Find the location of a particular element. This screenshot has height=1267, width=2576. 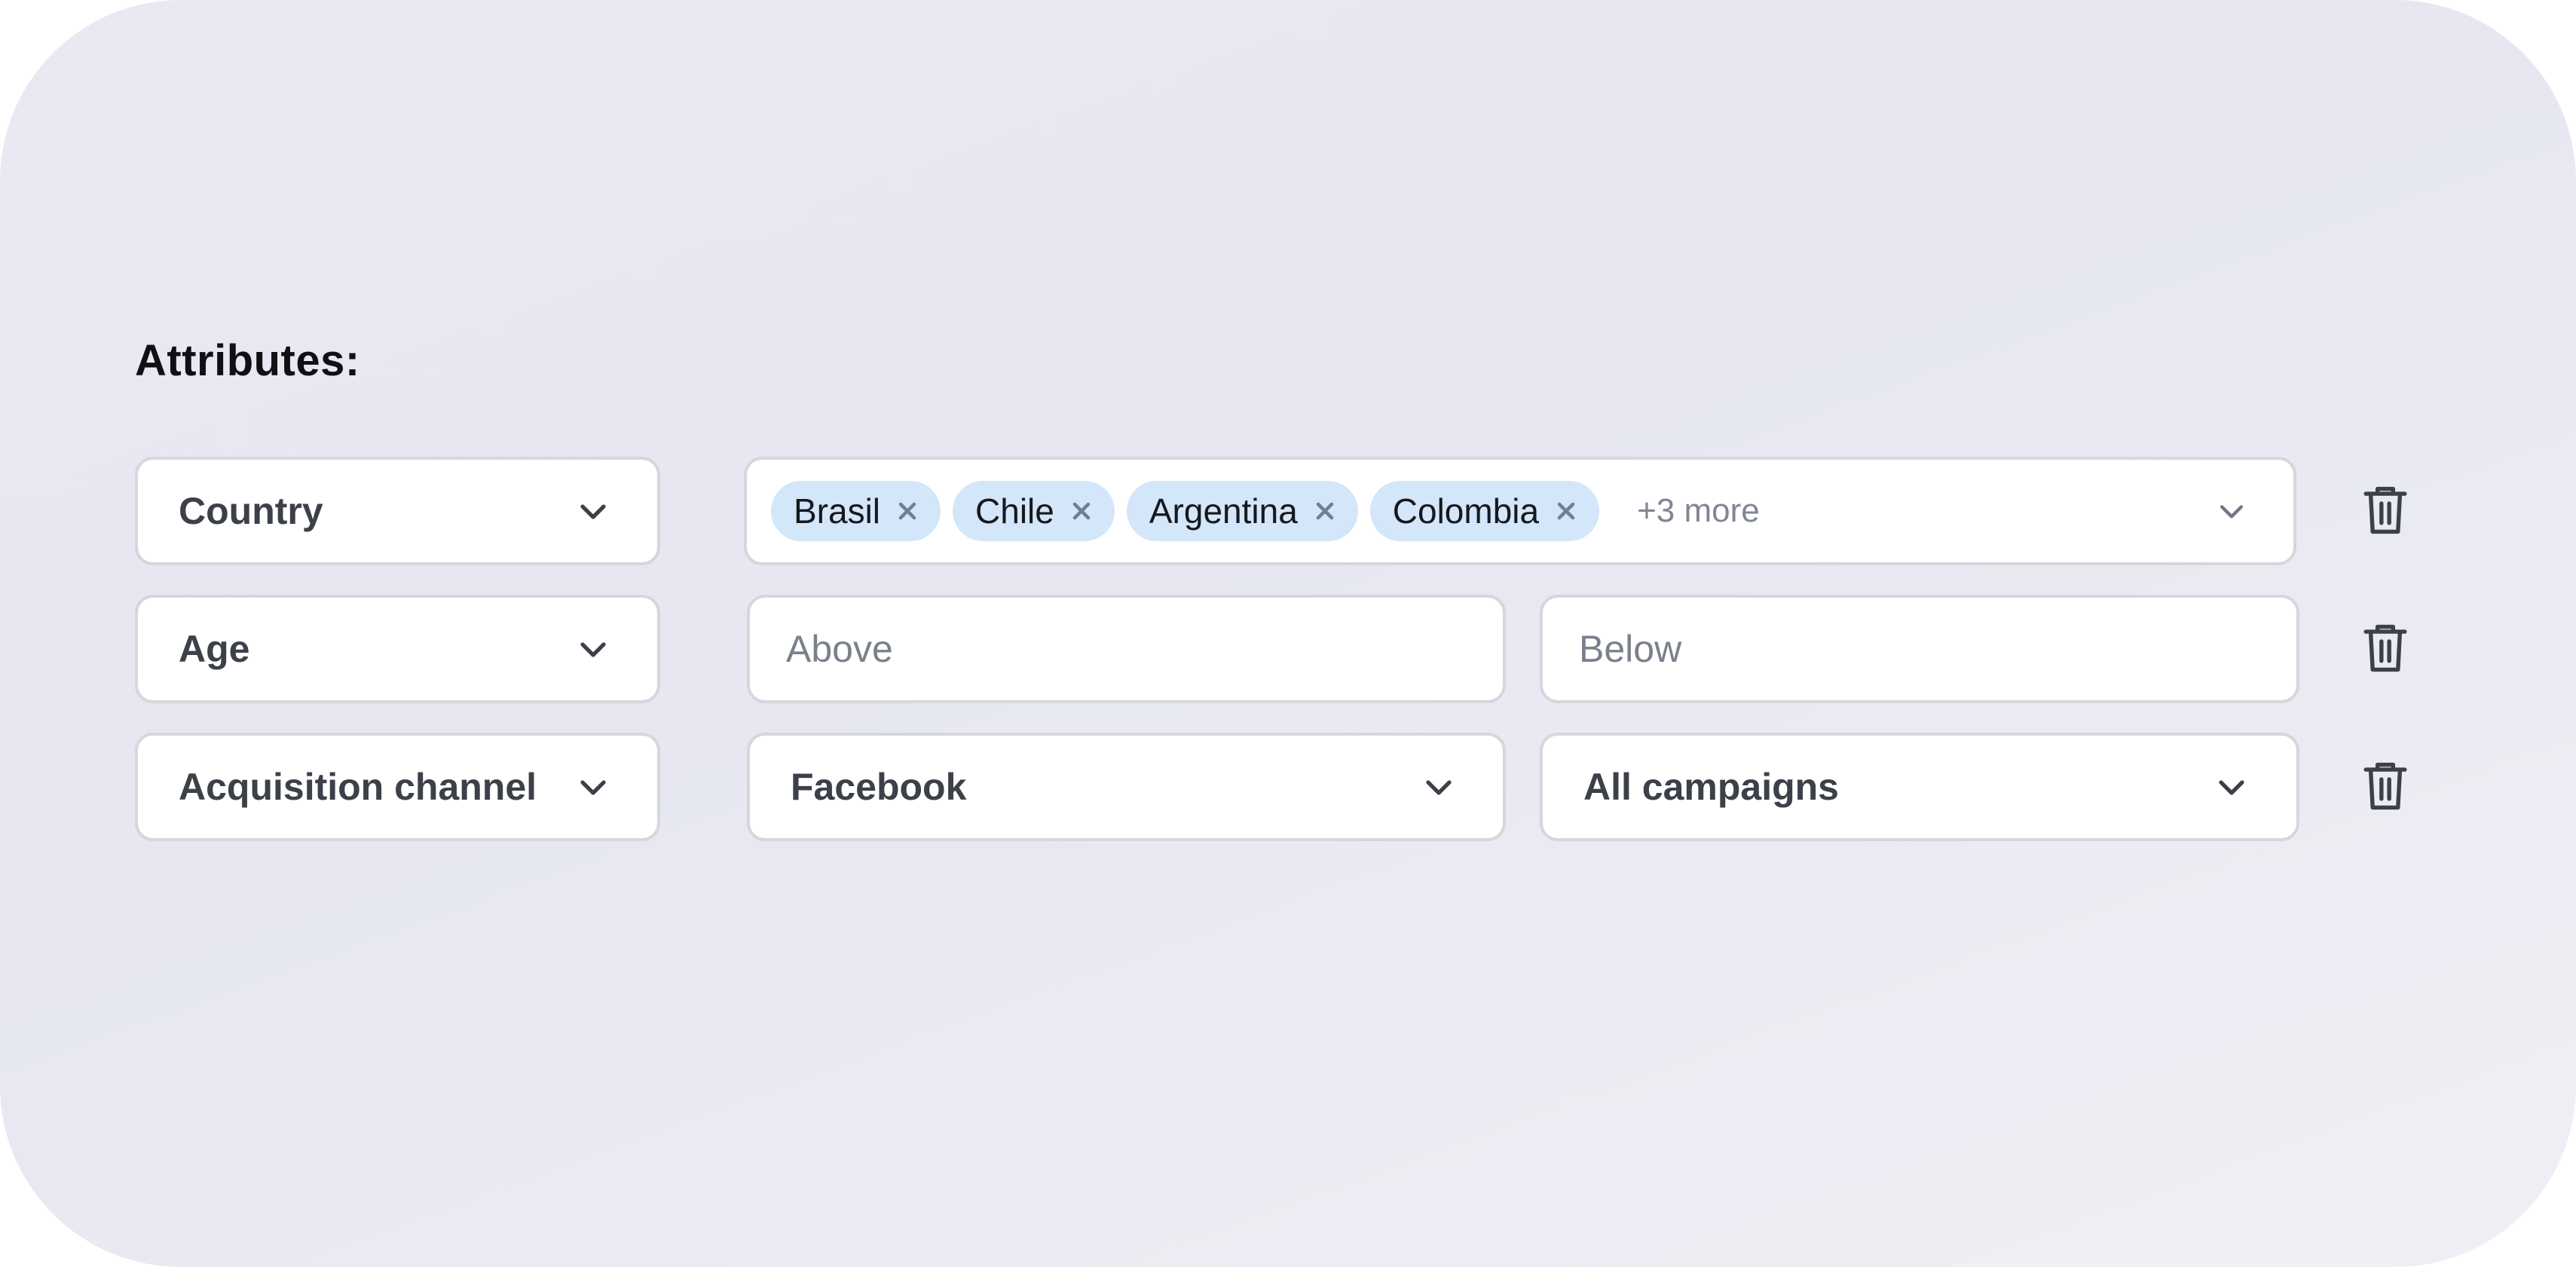

chip-country: Argentina is located at coordinates (1242, 511).